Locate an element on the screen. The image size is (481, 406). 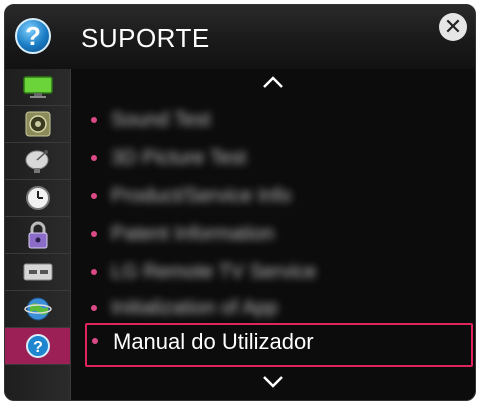
sidebar-item-time is located at coordinates (37, 198).